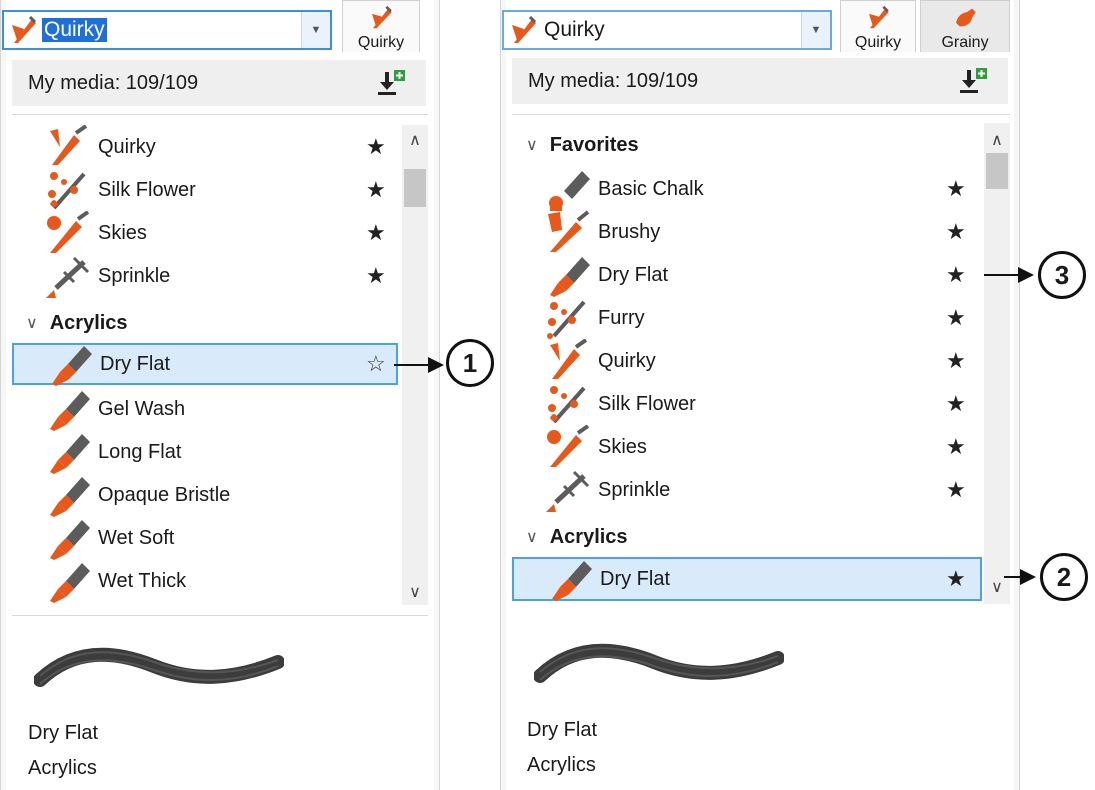  I want to click on list-item: Brushy ★, so click(747, 231).